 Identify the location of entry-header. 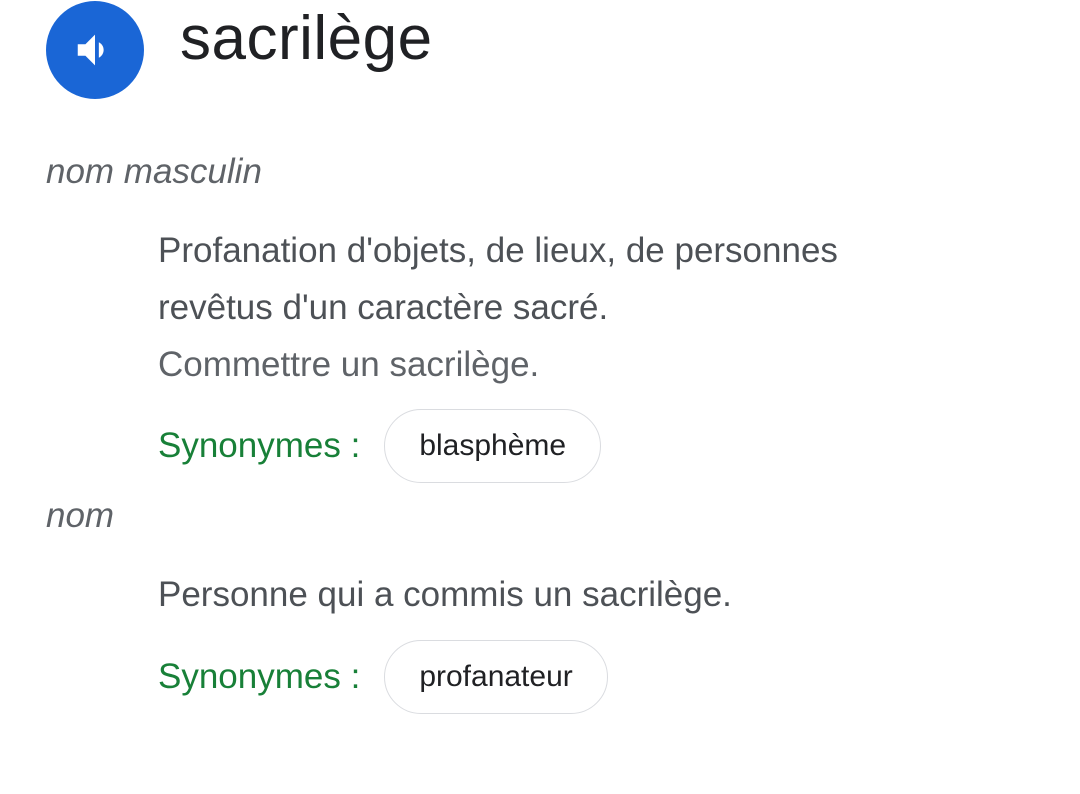
(95, 50).